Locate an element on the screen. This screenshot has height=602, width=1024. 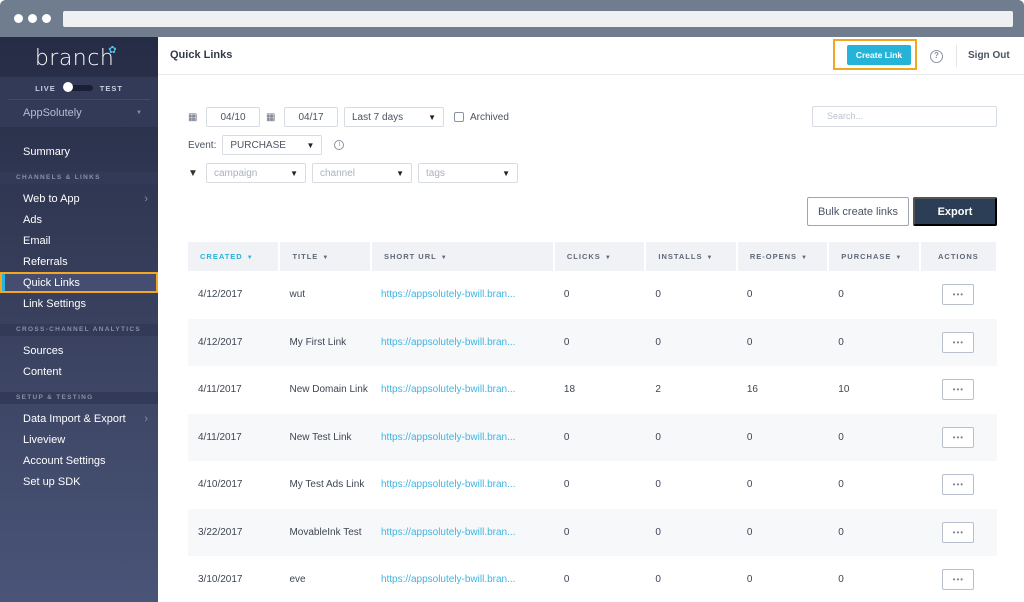
sidebar-item-quick-links: Quick Links is located at coordinates (79, 282).